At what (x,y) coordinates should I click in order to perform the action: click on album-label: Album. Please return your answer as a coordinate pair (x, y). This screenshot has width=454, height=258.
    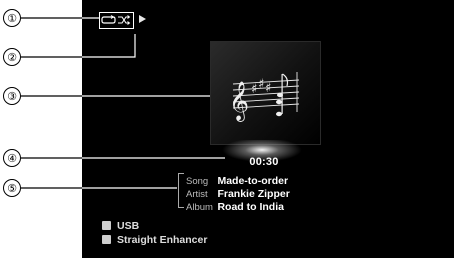
    Looking at the image, I should click on (199, 207).